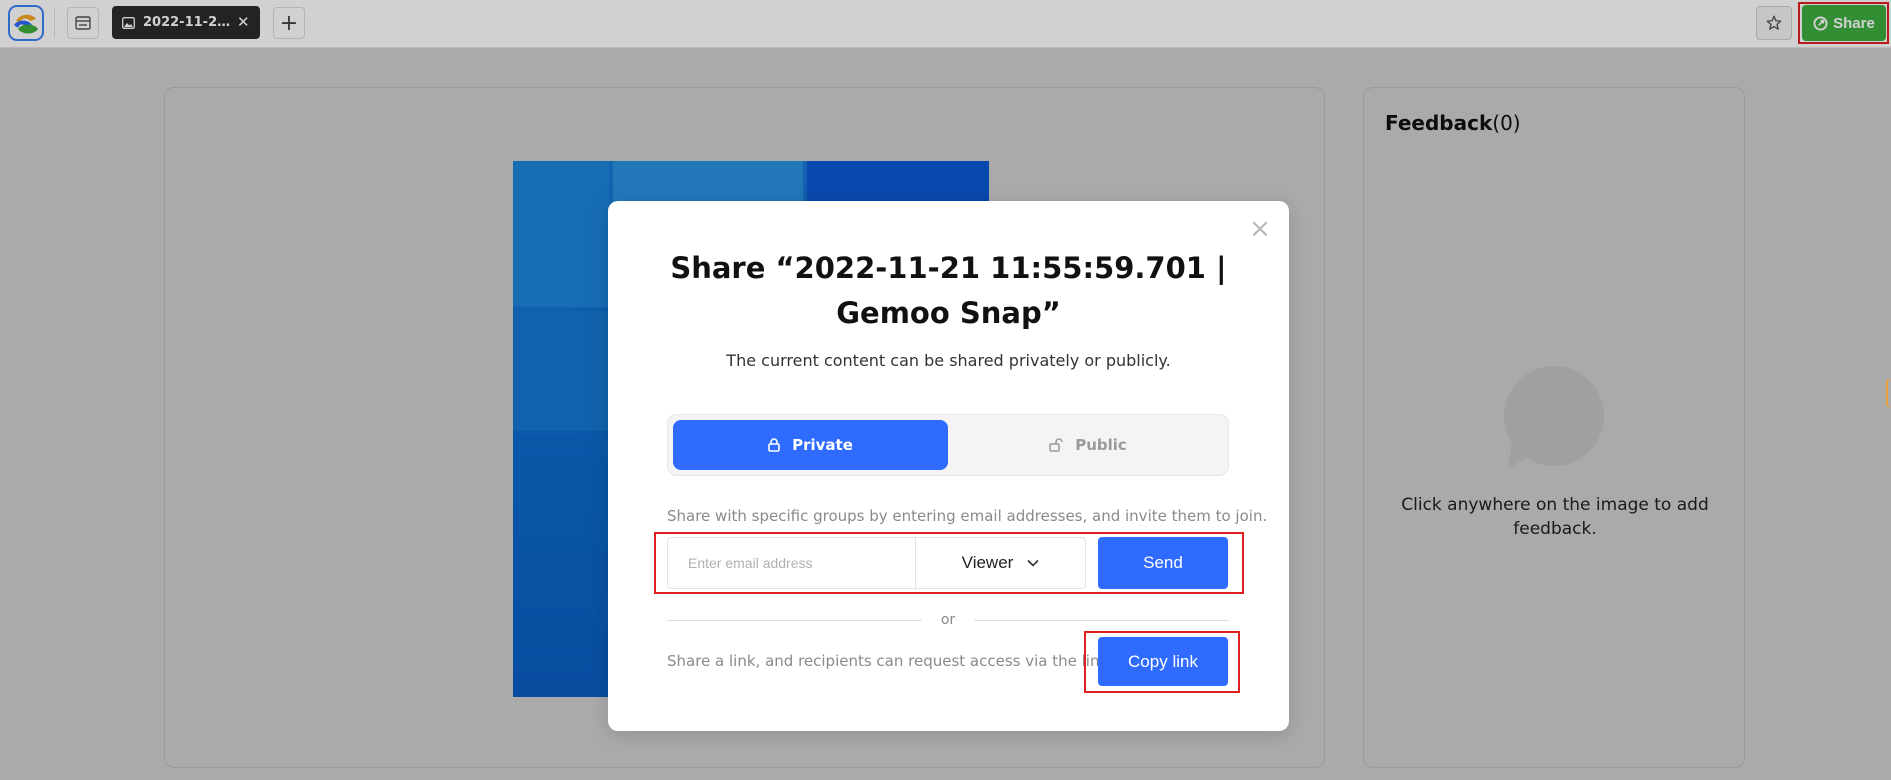  Describe the element at coordinates (774, 445) in the screenshot. I see `lock-icon` at that location.